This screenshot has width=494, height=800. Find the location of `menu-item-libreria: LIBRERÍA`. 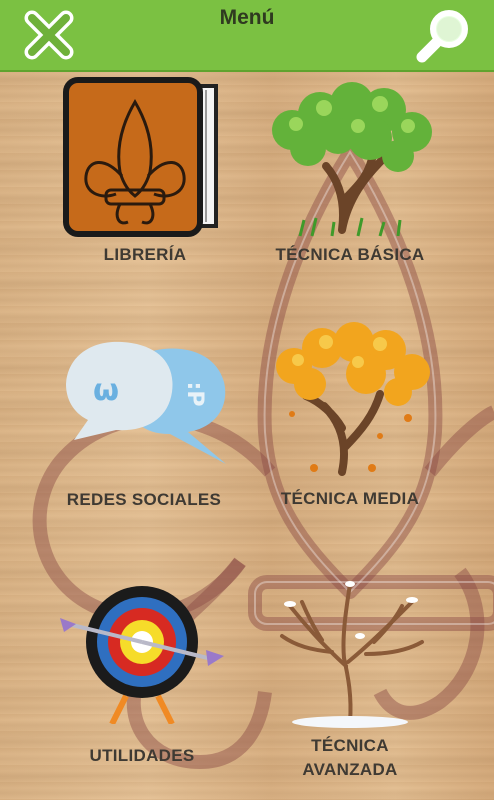

menu-item-libreria: LIBRERÍA is located at coordinates (145, 176).